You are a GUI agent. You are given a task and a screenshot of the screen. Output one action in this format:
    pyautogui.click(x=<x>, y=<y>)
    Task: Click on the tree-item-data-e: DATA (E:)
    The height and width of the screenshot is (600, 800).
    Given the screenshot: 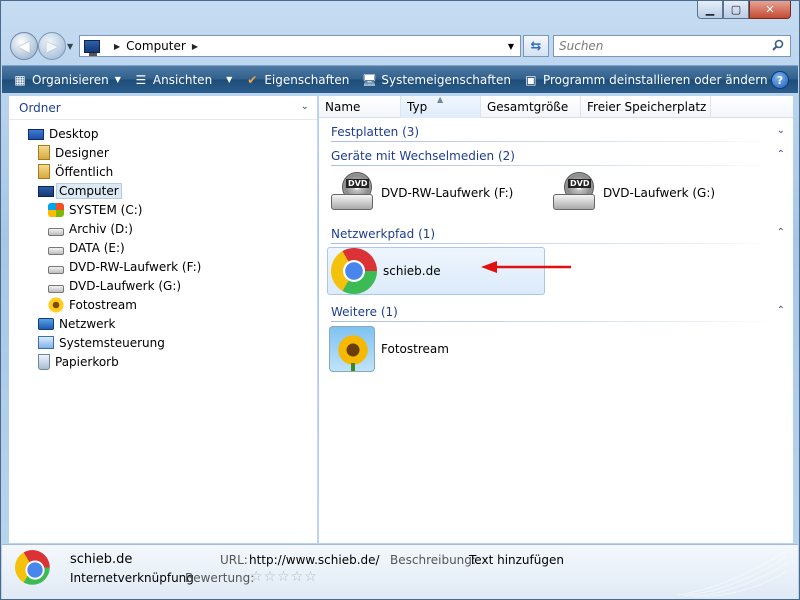 What is the action you would take?
    pyautogui.click(x=163, y=247)
    